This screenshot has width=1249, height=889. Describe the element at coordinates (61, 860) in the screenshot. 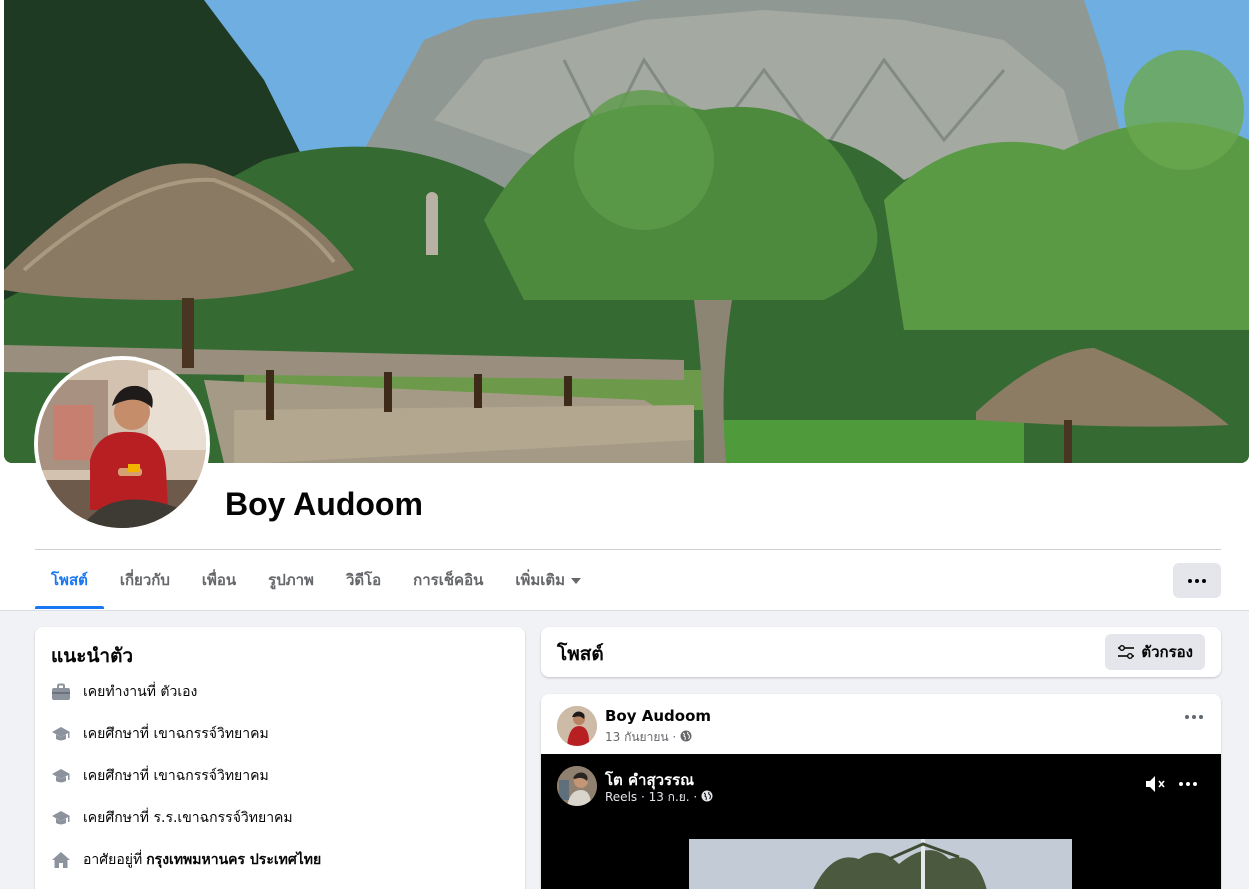

I see `home-icon` at that location.